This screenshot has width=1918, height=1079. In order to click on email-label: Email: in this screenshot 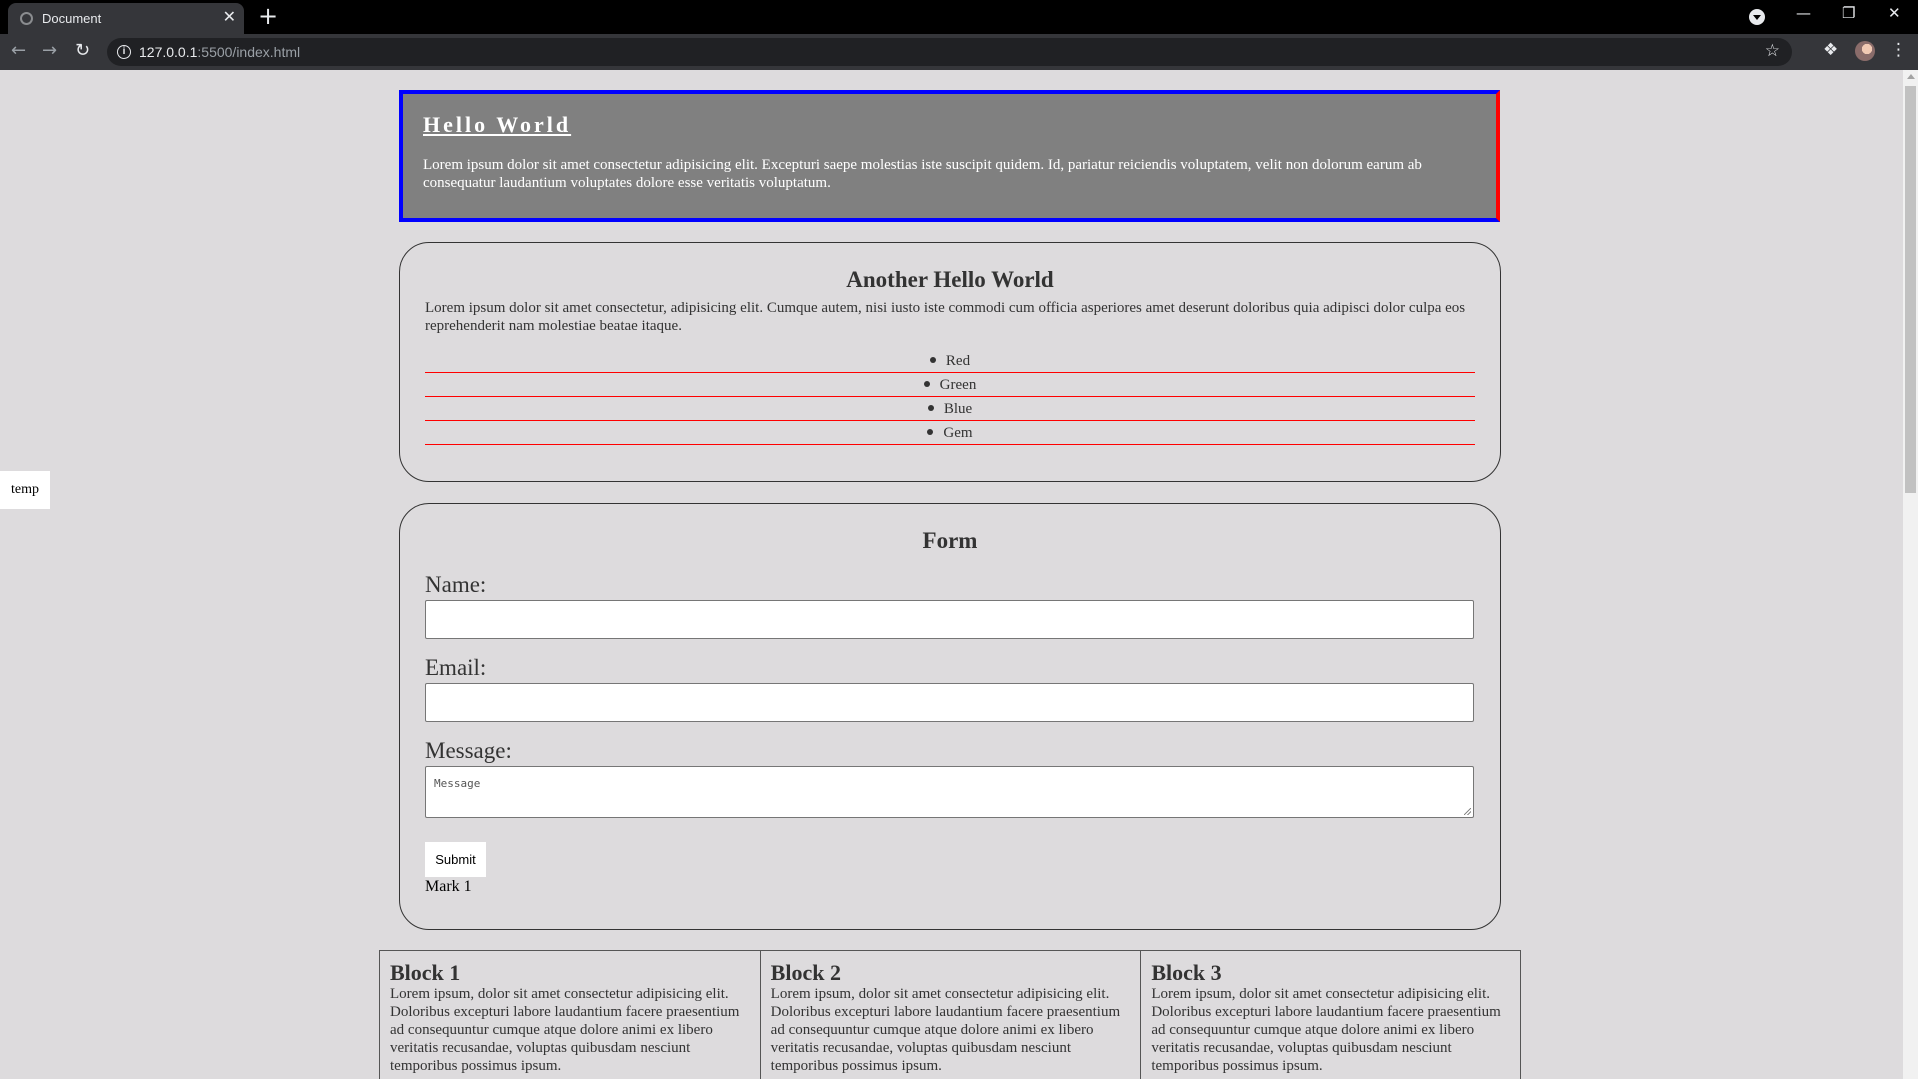, I will do `click(456, 667)`.